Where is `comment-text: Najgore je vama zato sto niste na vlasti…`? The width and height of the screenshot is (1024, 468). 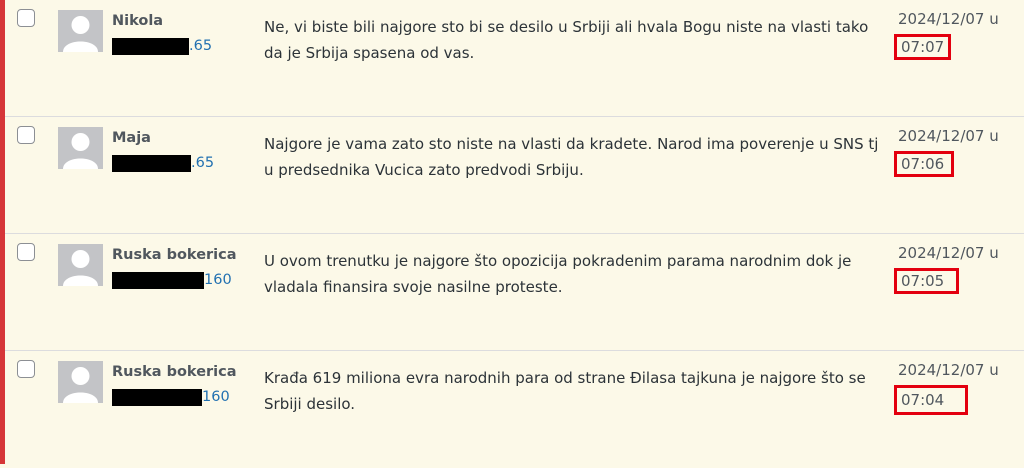 comment-text: Najgore je vama zato sto niste na vlasti… is located at coordinates (571, 157).